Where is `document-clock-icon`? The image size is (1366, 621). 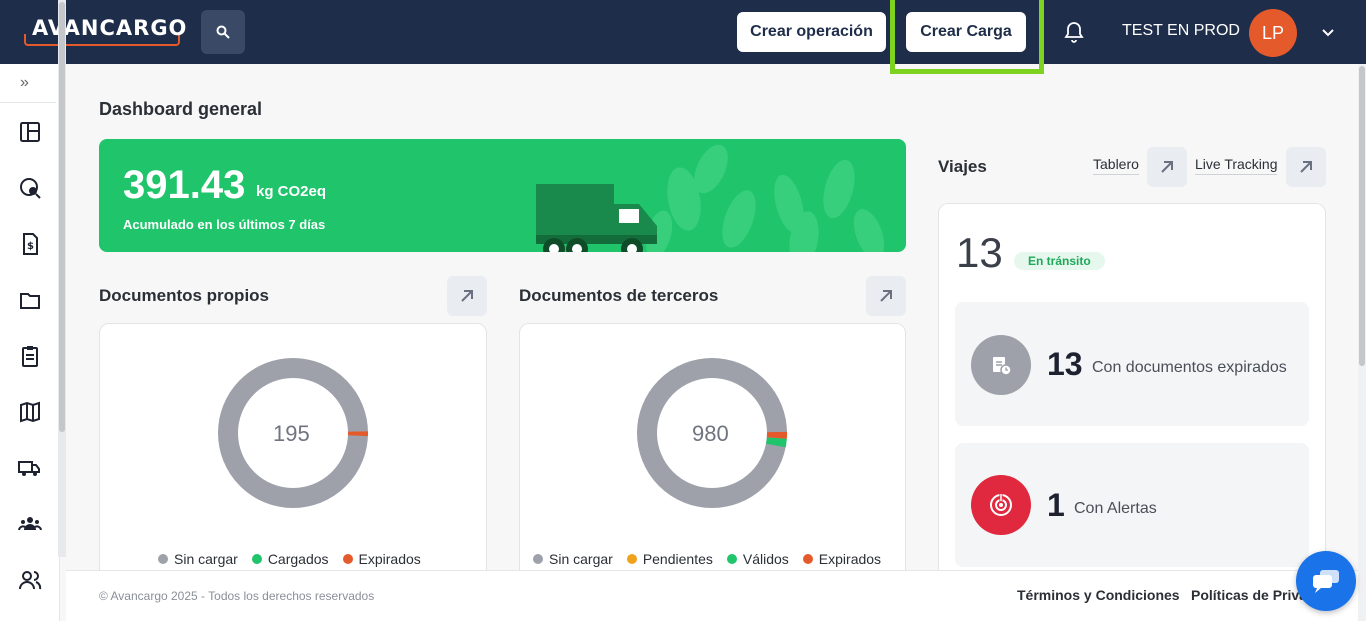
document-clock-icon is located at coordinates (1002, 366).